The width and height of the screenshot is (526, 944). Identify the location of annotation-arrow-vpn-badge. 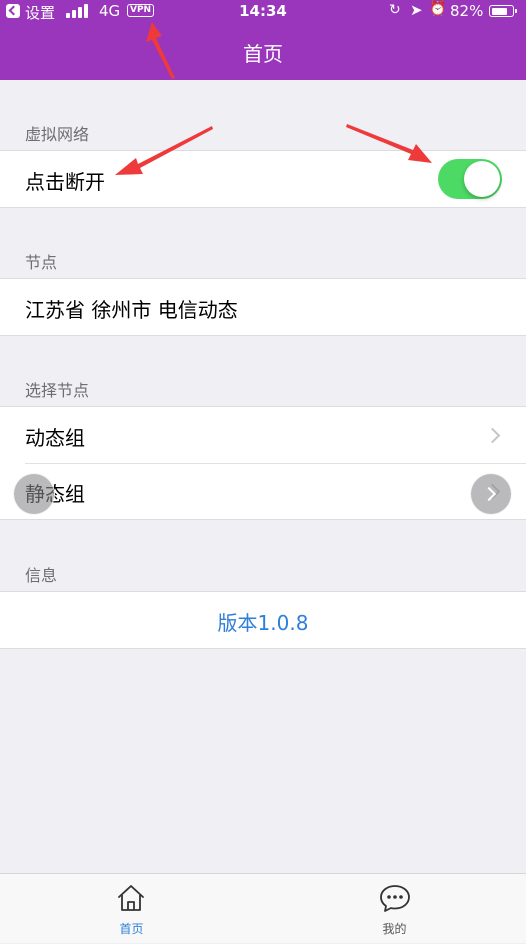
(160, 50).